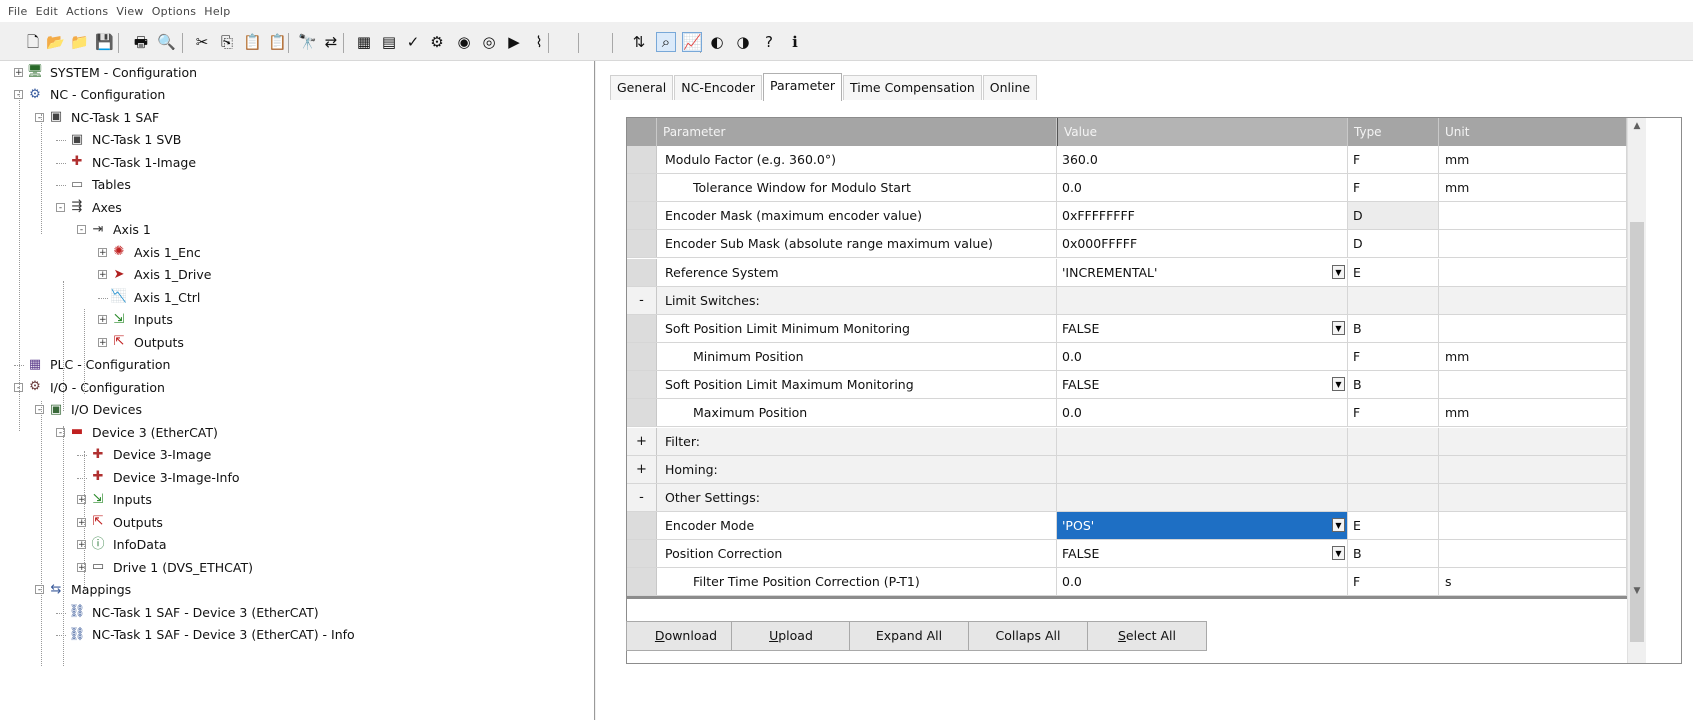  Describe the element at coordinates (1028, 636) in the screenshot. I see `collaps-all-button: Collaps All` at that location.